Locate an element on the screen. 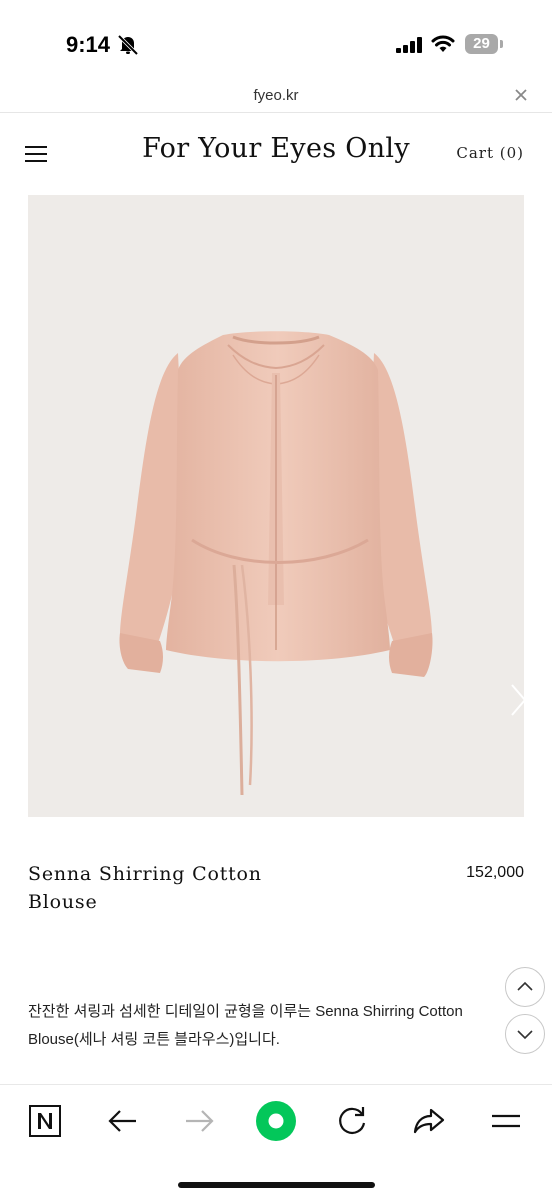  cart-link: Cart (0) is located at coordinates (490, 153).